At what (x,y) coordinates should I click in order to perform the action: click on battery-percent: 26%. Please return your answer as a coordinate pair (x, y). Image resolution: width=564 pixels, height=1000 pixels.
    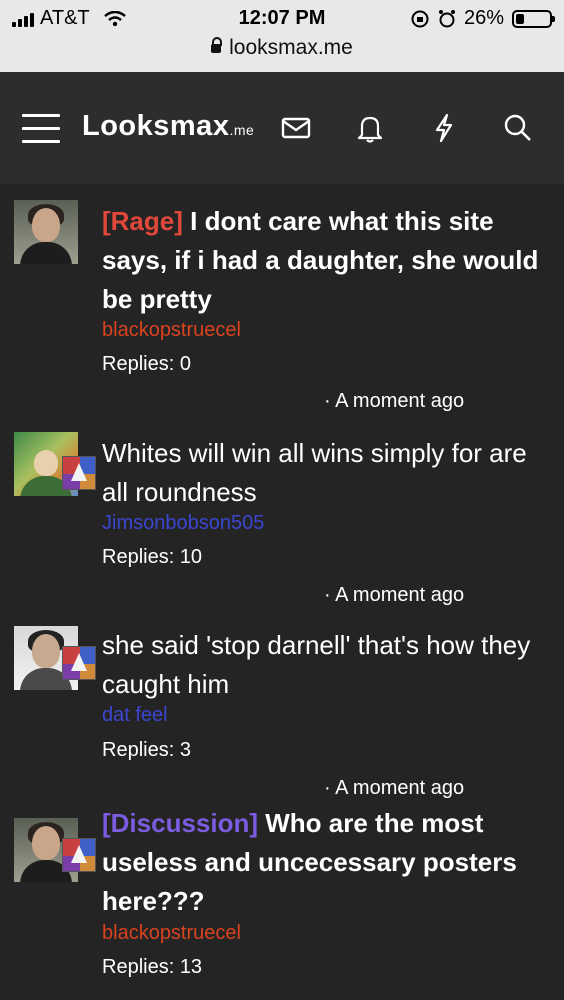
    Looking at the image, I should click on (483, 18).